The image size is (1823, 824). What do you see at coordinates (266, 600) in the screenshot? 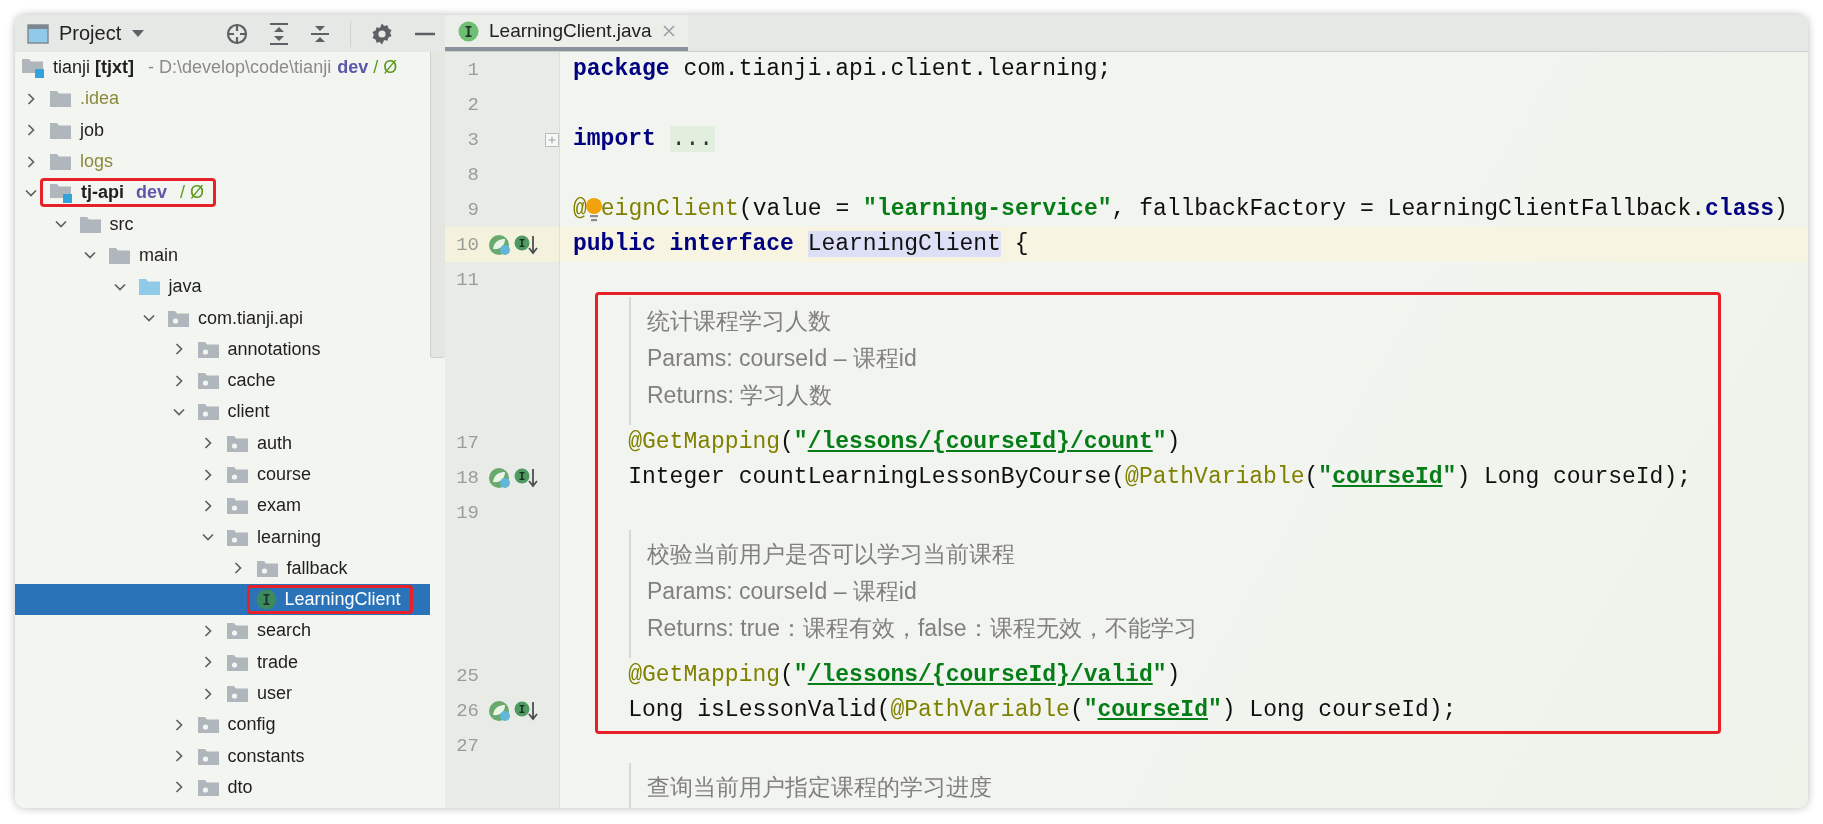
I see `interface-icon` at bounding box center [266, 600].